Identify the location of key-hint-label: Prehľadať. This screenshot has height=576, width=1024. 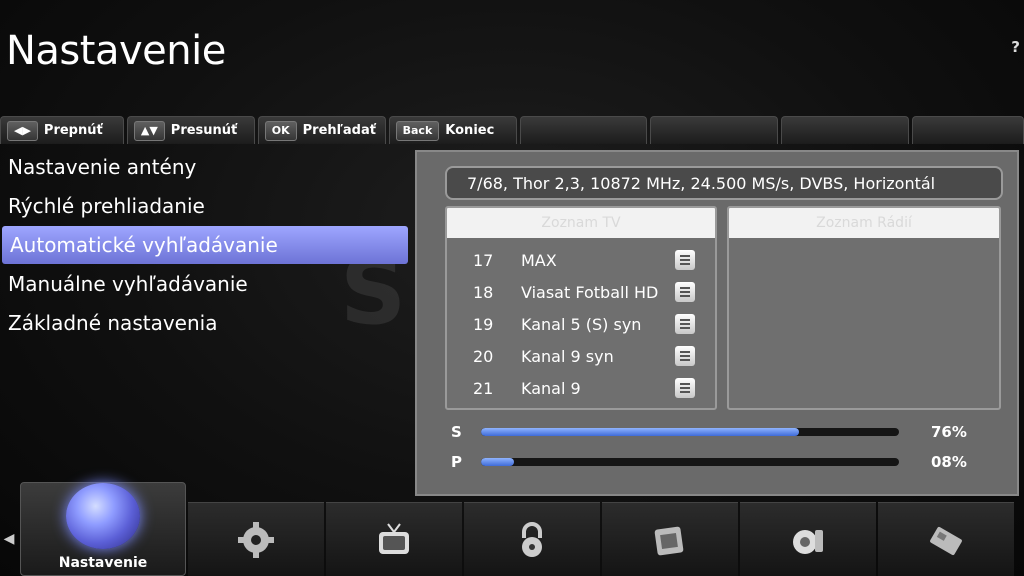
(339, 130).